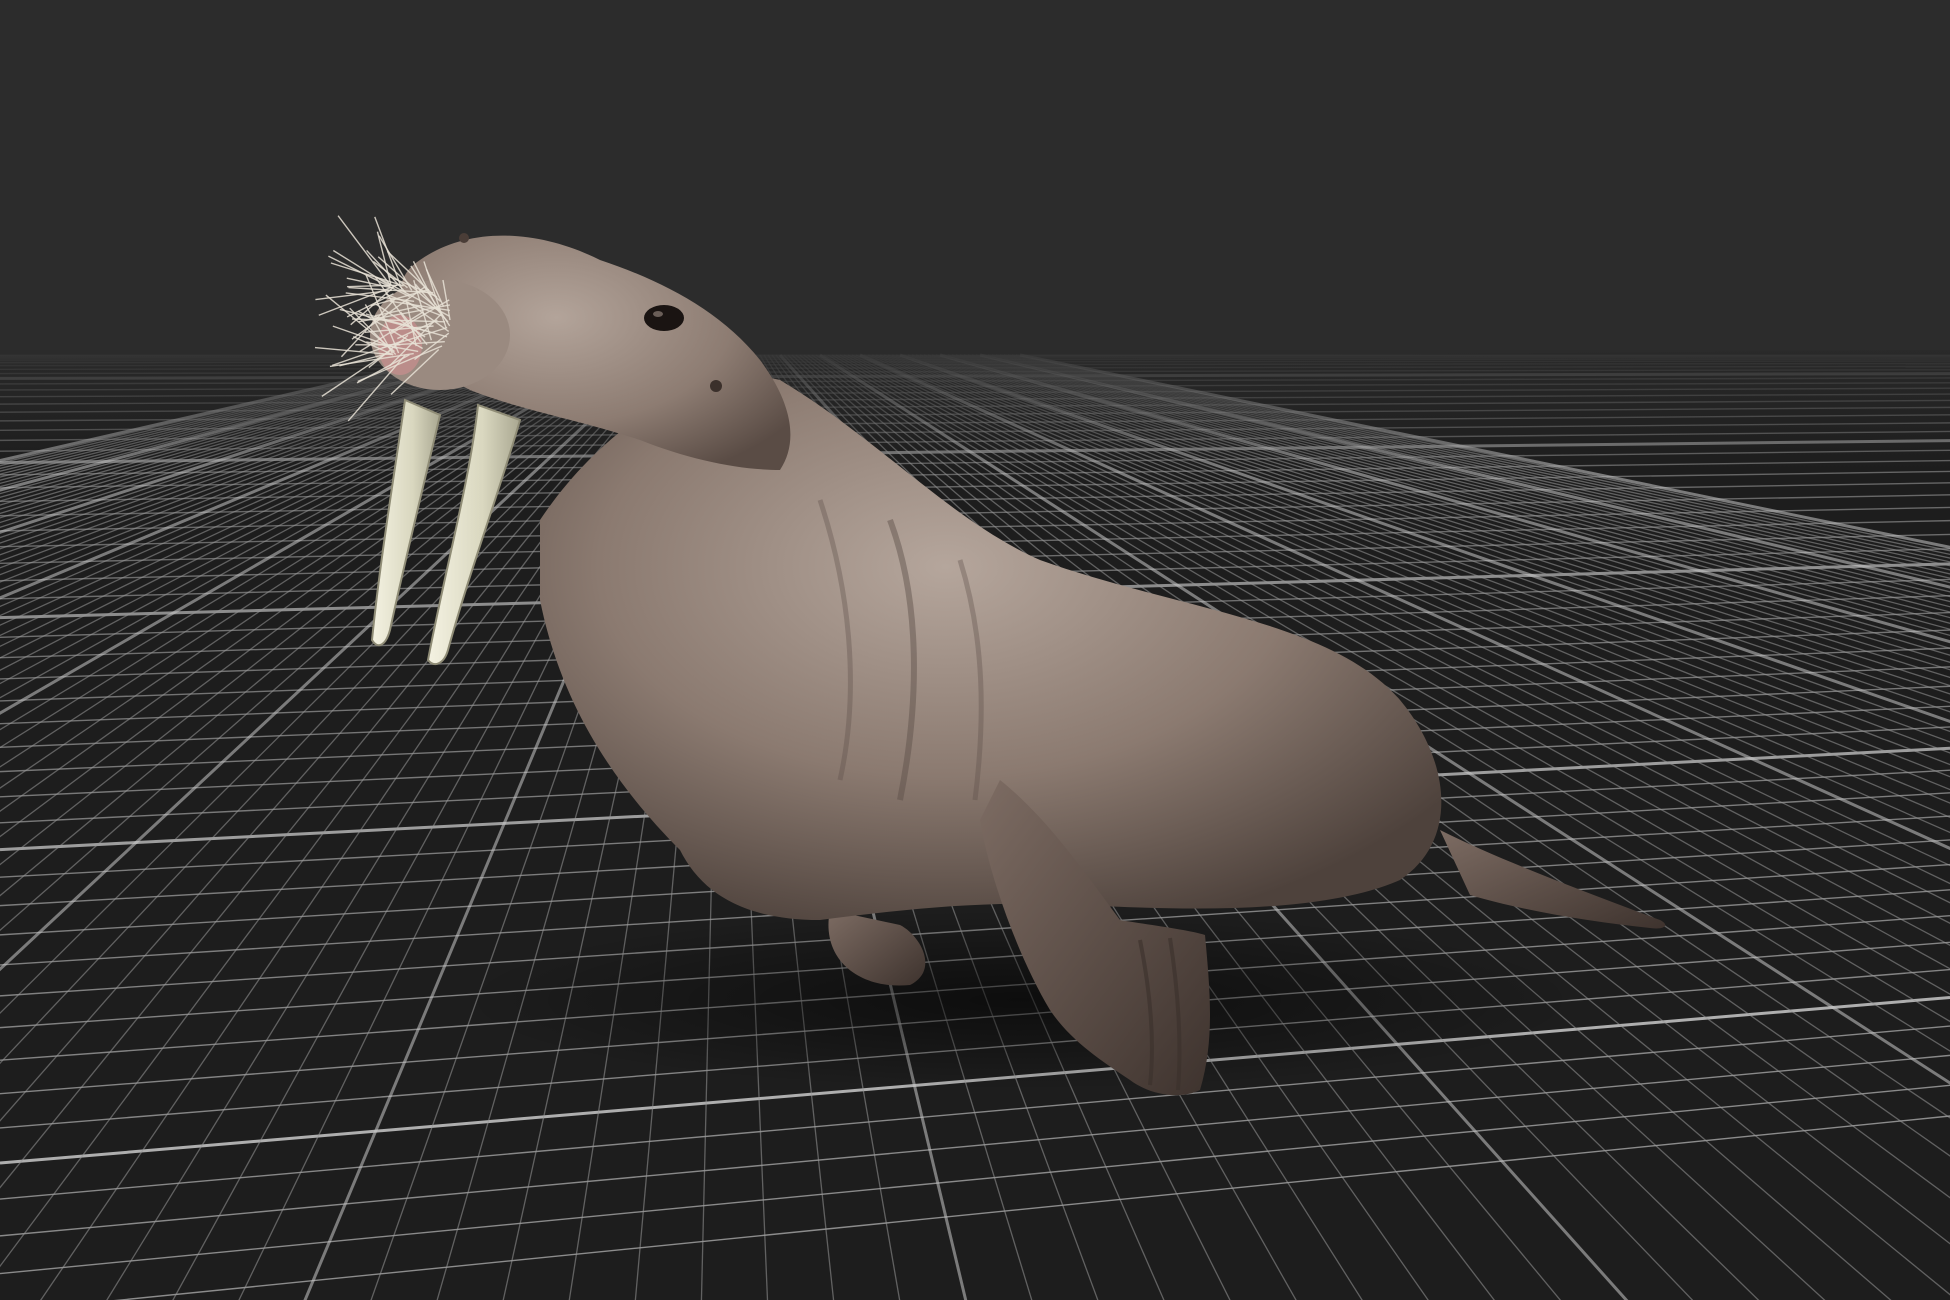 This screenshot has height=1300, width=1950. Describe the element at coordinates (664, 318) in the screenshot. I see `walrus-eye` at that location.